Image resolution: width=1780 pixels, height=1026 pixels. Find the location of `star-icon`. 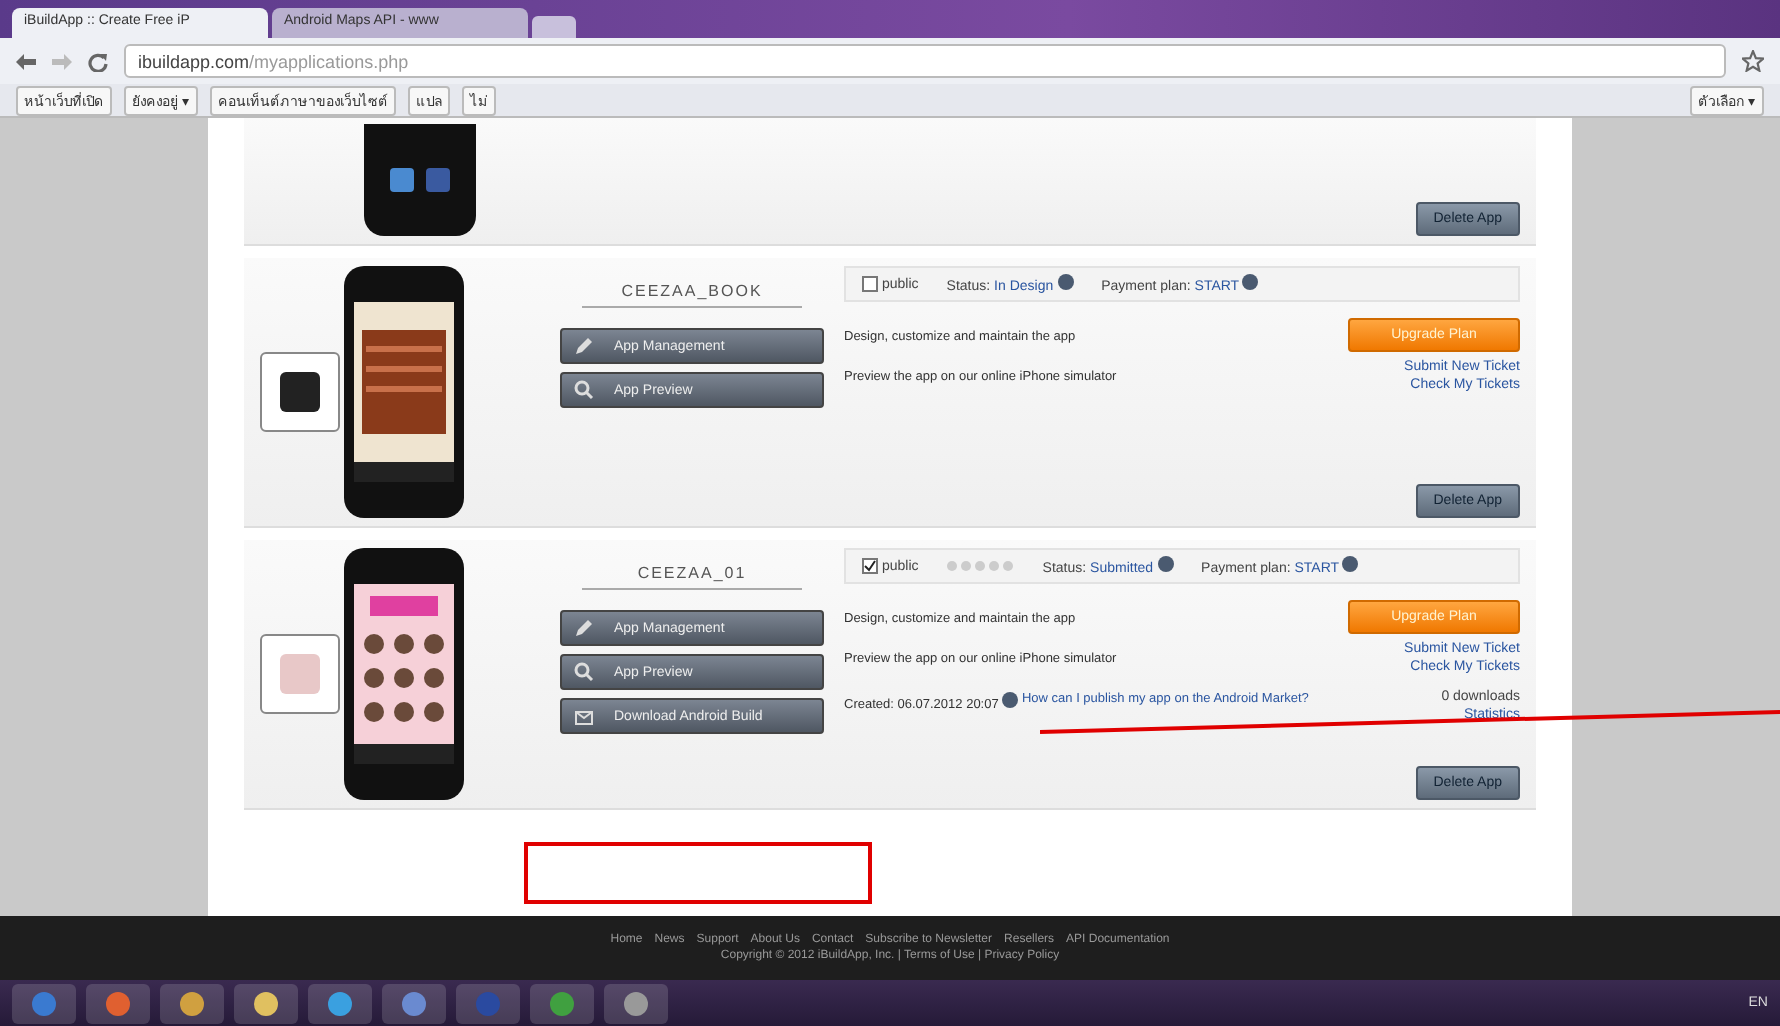

star-icon is located at coordinates (1753, 61).